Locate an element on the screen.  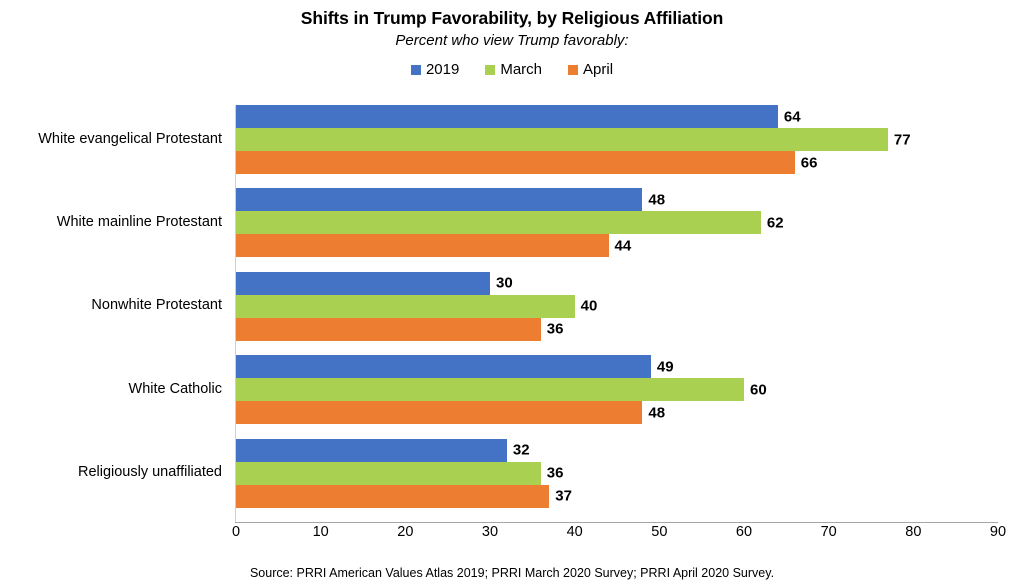
legend-label: March is located at coordinates (521, 69).